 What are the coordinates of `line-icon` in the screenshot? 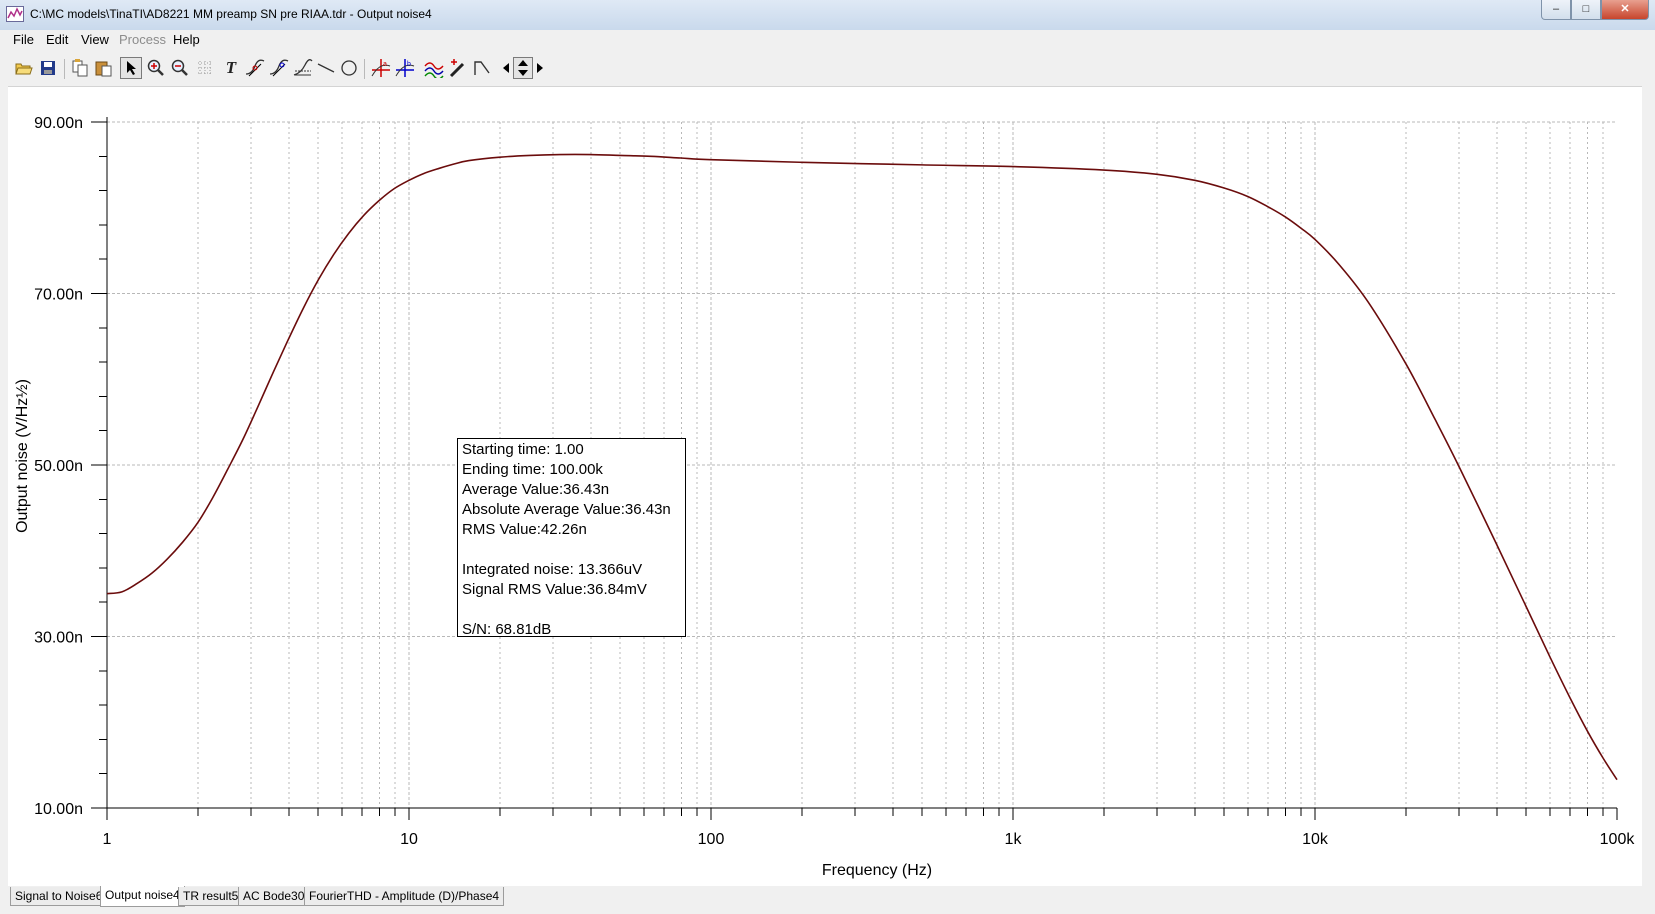 It's located at (326, 68).